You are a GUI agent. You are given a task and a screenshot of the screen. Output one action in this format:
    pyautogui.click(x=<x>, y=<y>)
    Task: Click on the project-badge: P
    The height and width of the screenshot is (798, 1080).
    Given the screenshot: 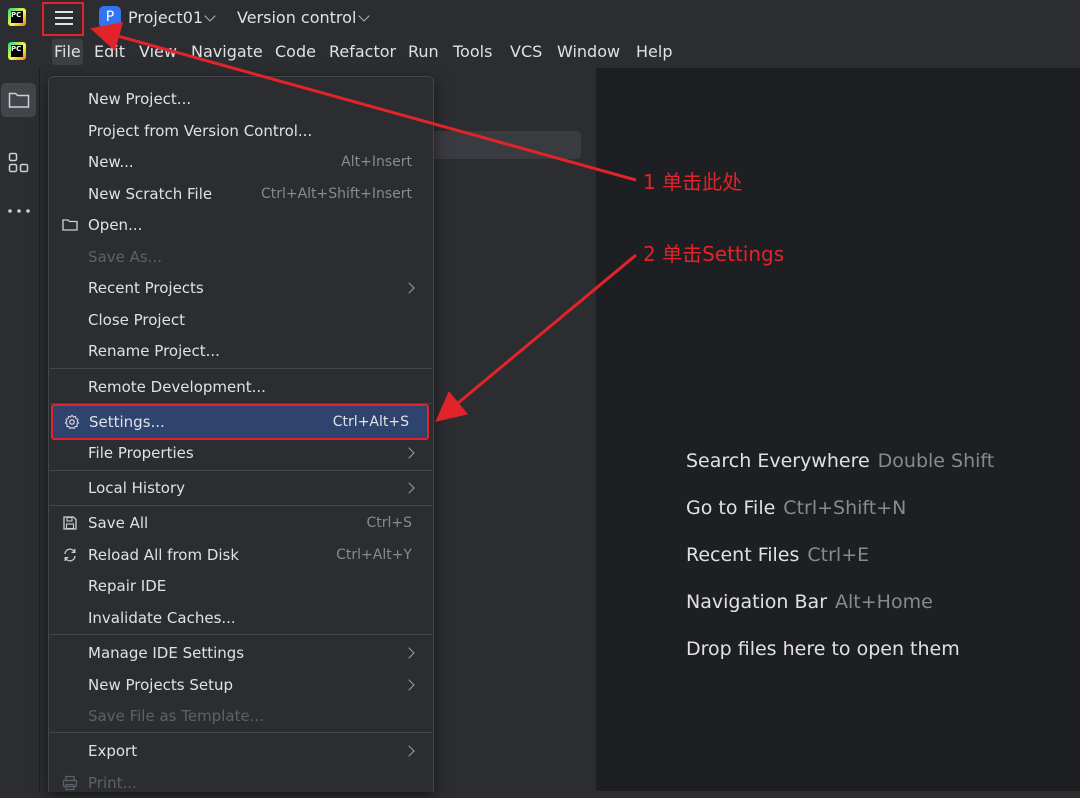 What is the action you would take?
    pyautogui.click(x=110, y=17)
    